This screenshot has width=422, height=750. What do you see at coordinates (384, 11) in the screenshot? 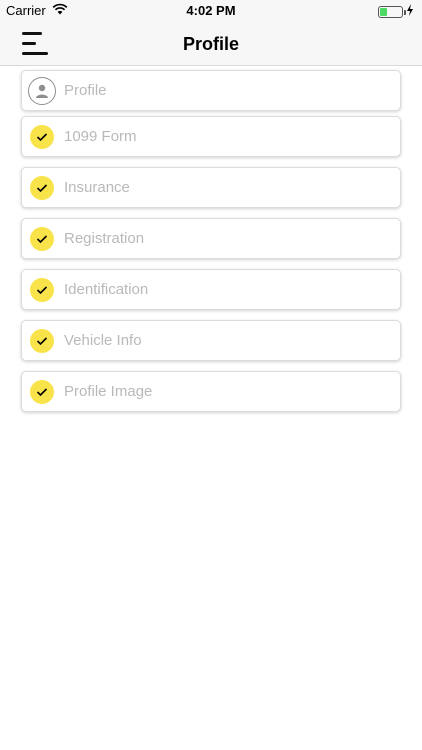
I see `battery-level` at bounding box center [384, 11].